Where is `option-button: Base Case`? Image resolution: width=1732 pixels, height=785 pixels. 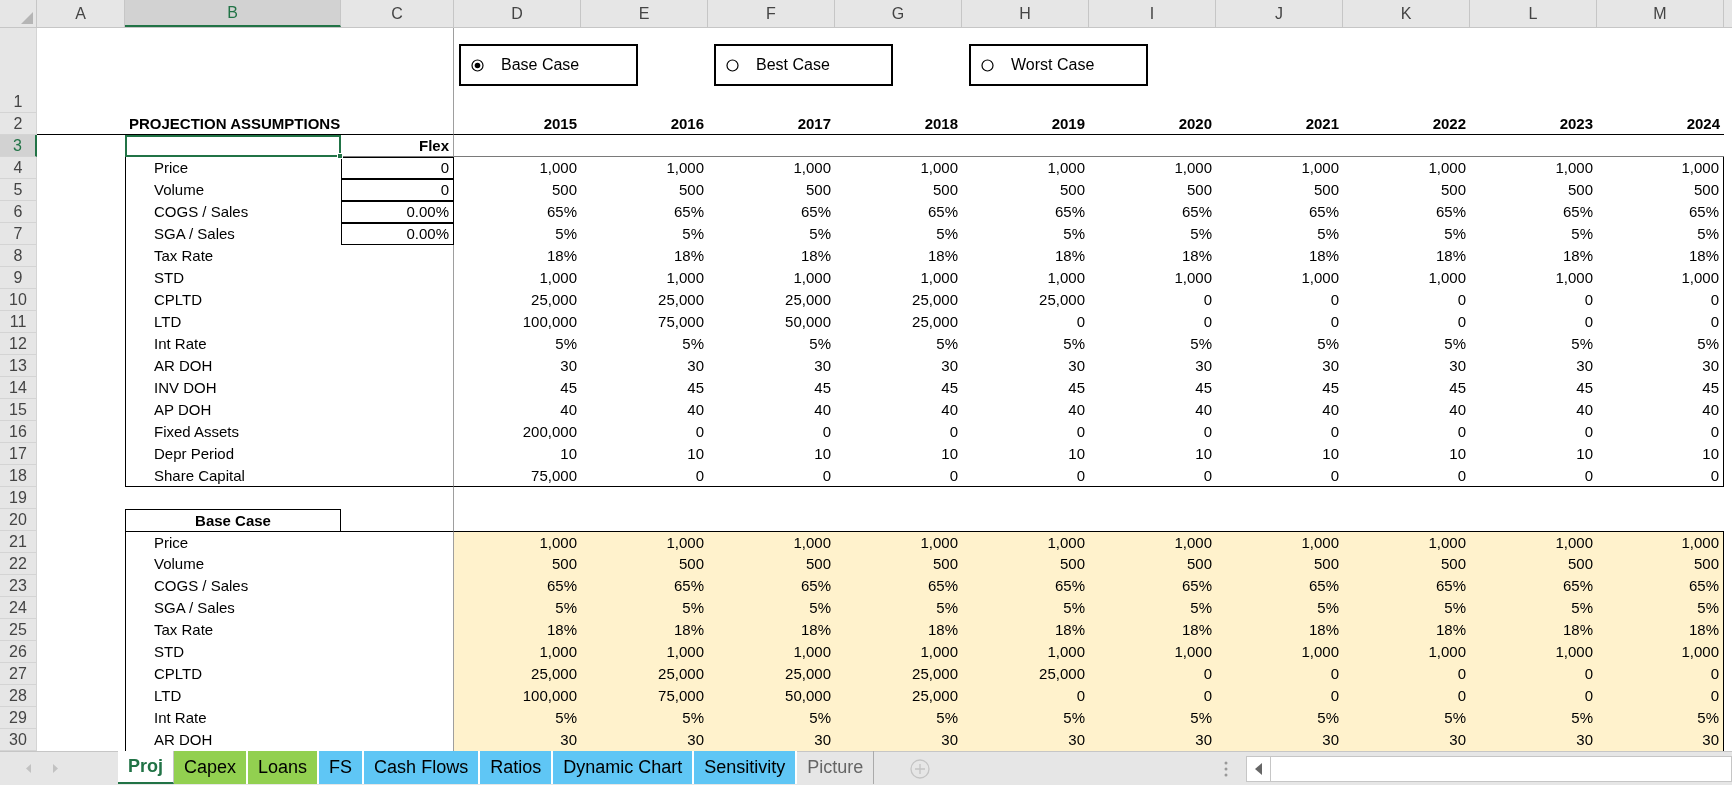 option-button: Base Case is located at coordinates (548, 65).